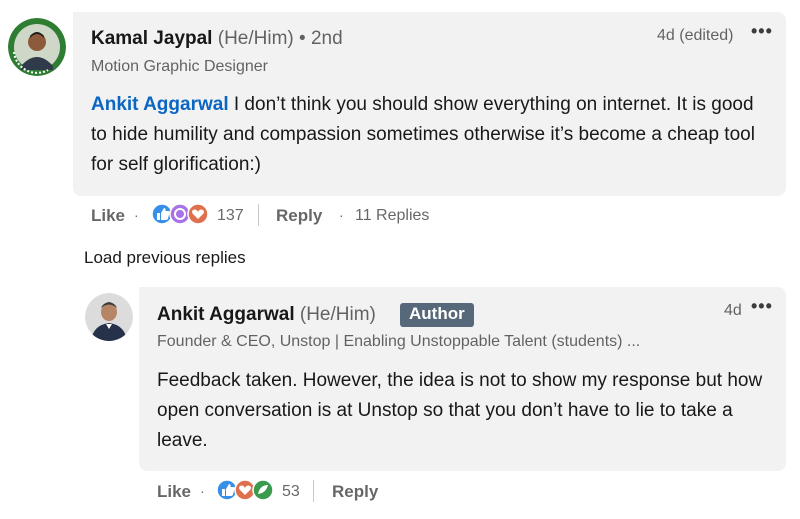 The height and width of the screenshot is (519, 800). What do you see at coordinates (291, 492) in the screenshot?
I see `reply-reaction-count: 53` at bounding box center [291, 492].